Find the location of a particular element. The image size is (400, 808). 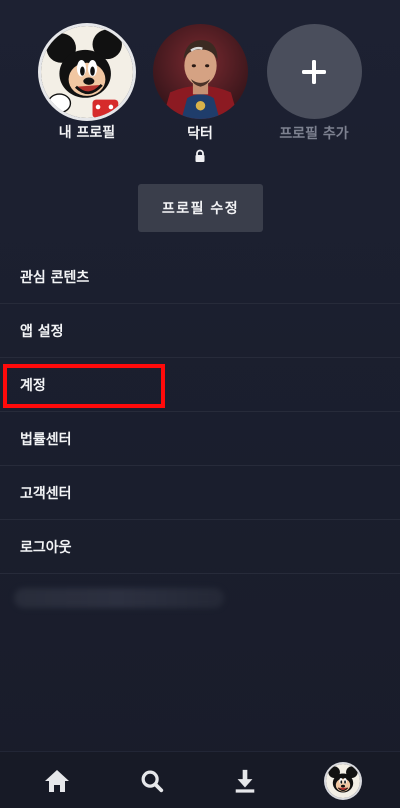

nav-profile-button is located at coordinates (343, 781).